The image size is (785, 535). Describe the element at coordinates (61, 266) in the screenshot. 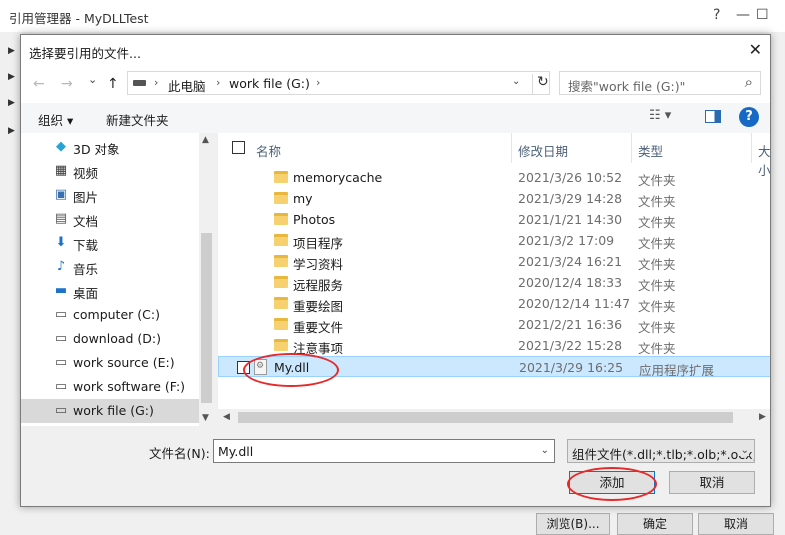

I see `music-icon: ♪` at that location.